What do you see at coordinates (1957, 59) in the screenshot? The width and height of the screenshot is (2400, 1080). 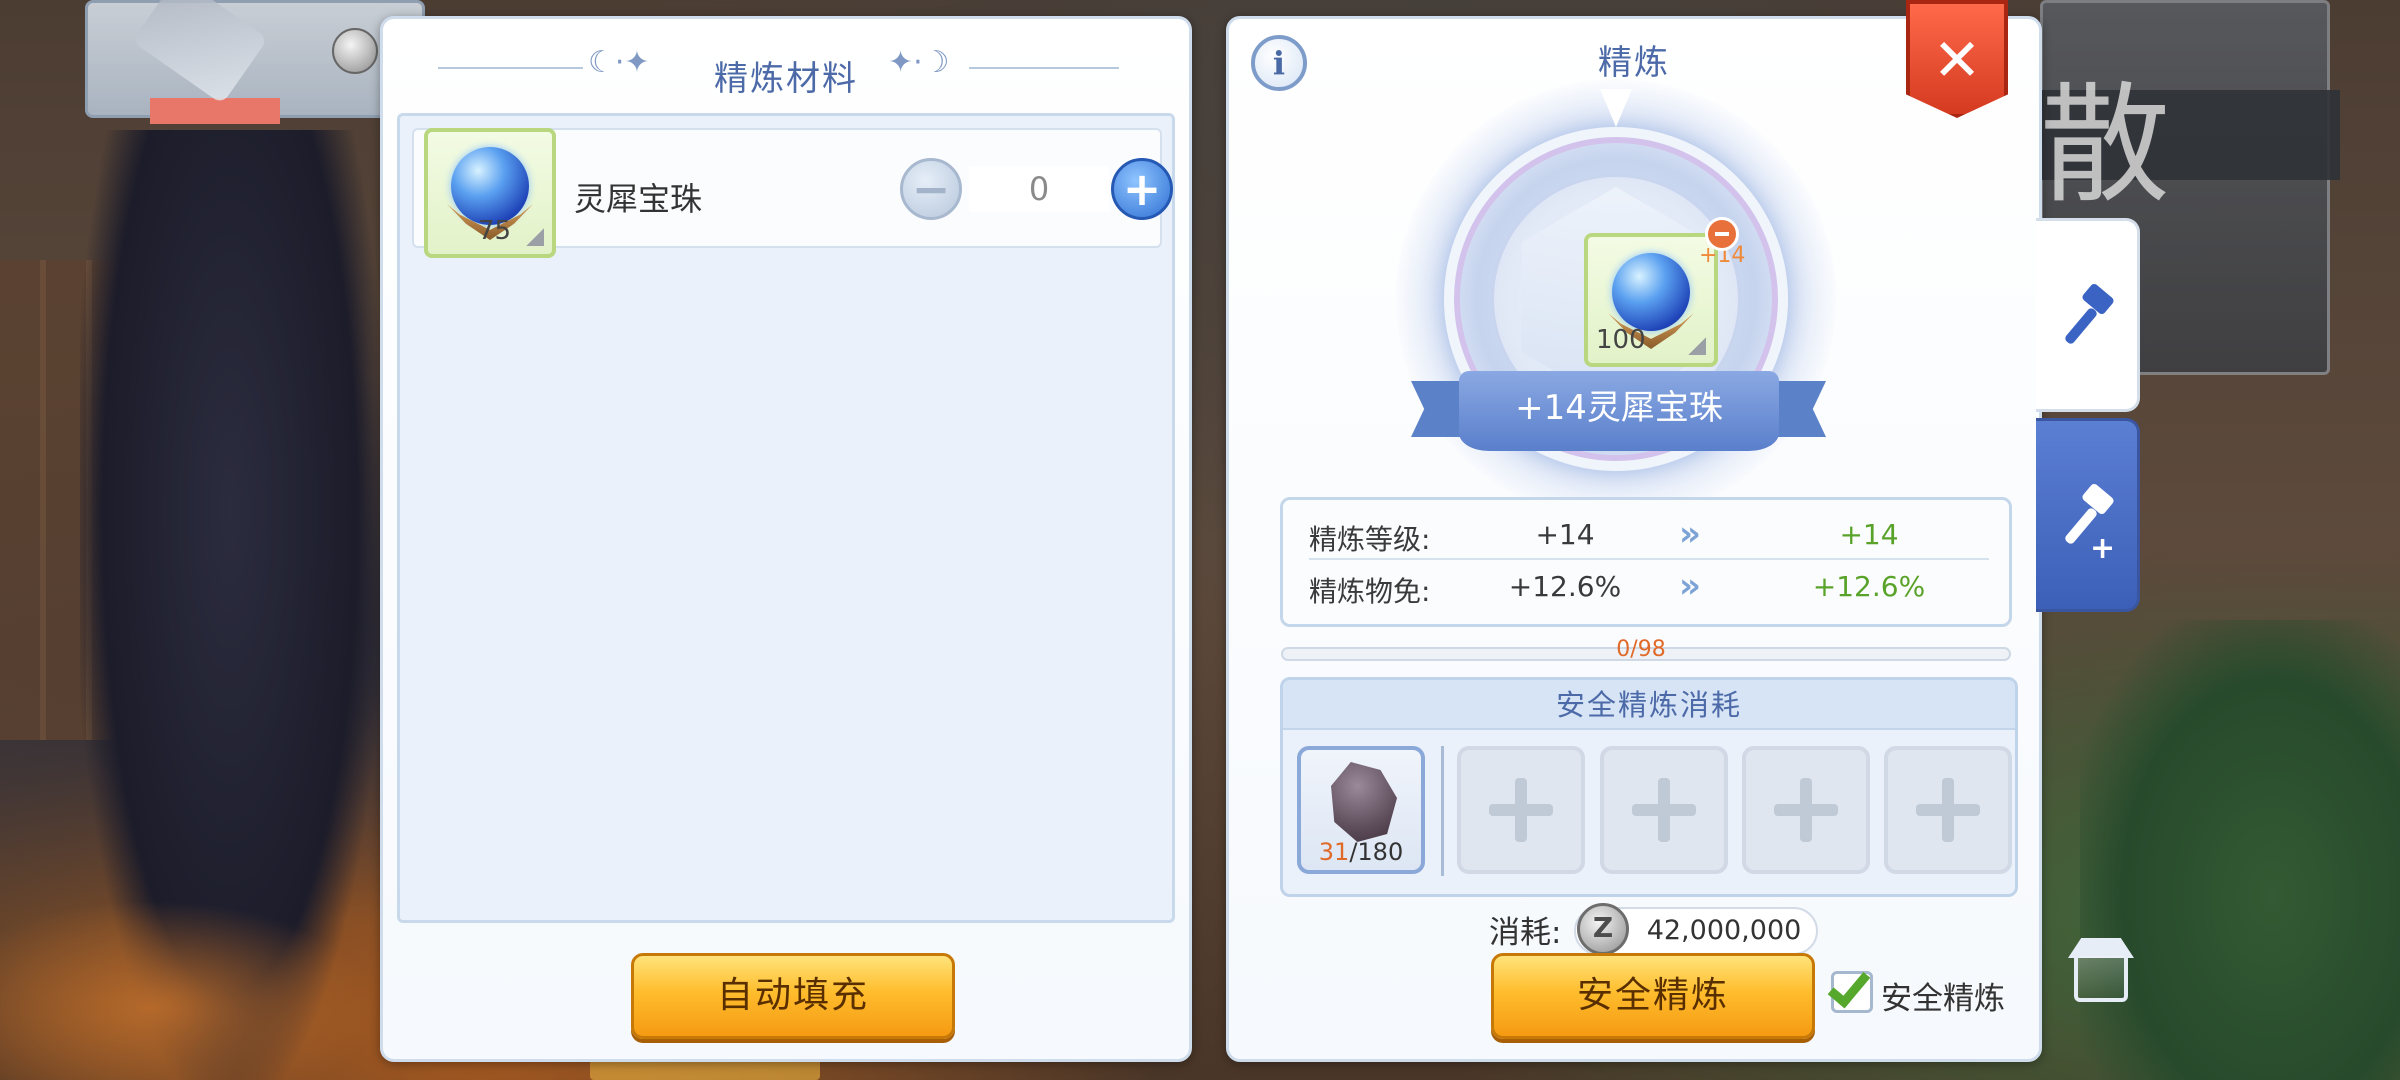 I see `close-button: ✕` at bounding box center [1957, 59].